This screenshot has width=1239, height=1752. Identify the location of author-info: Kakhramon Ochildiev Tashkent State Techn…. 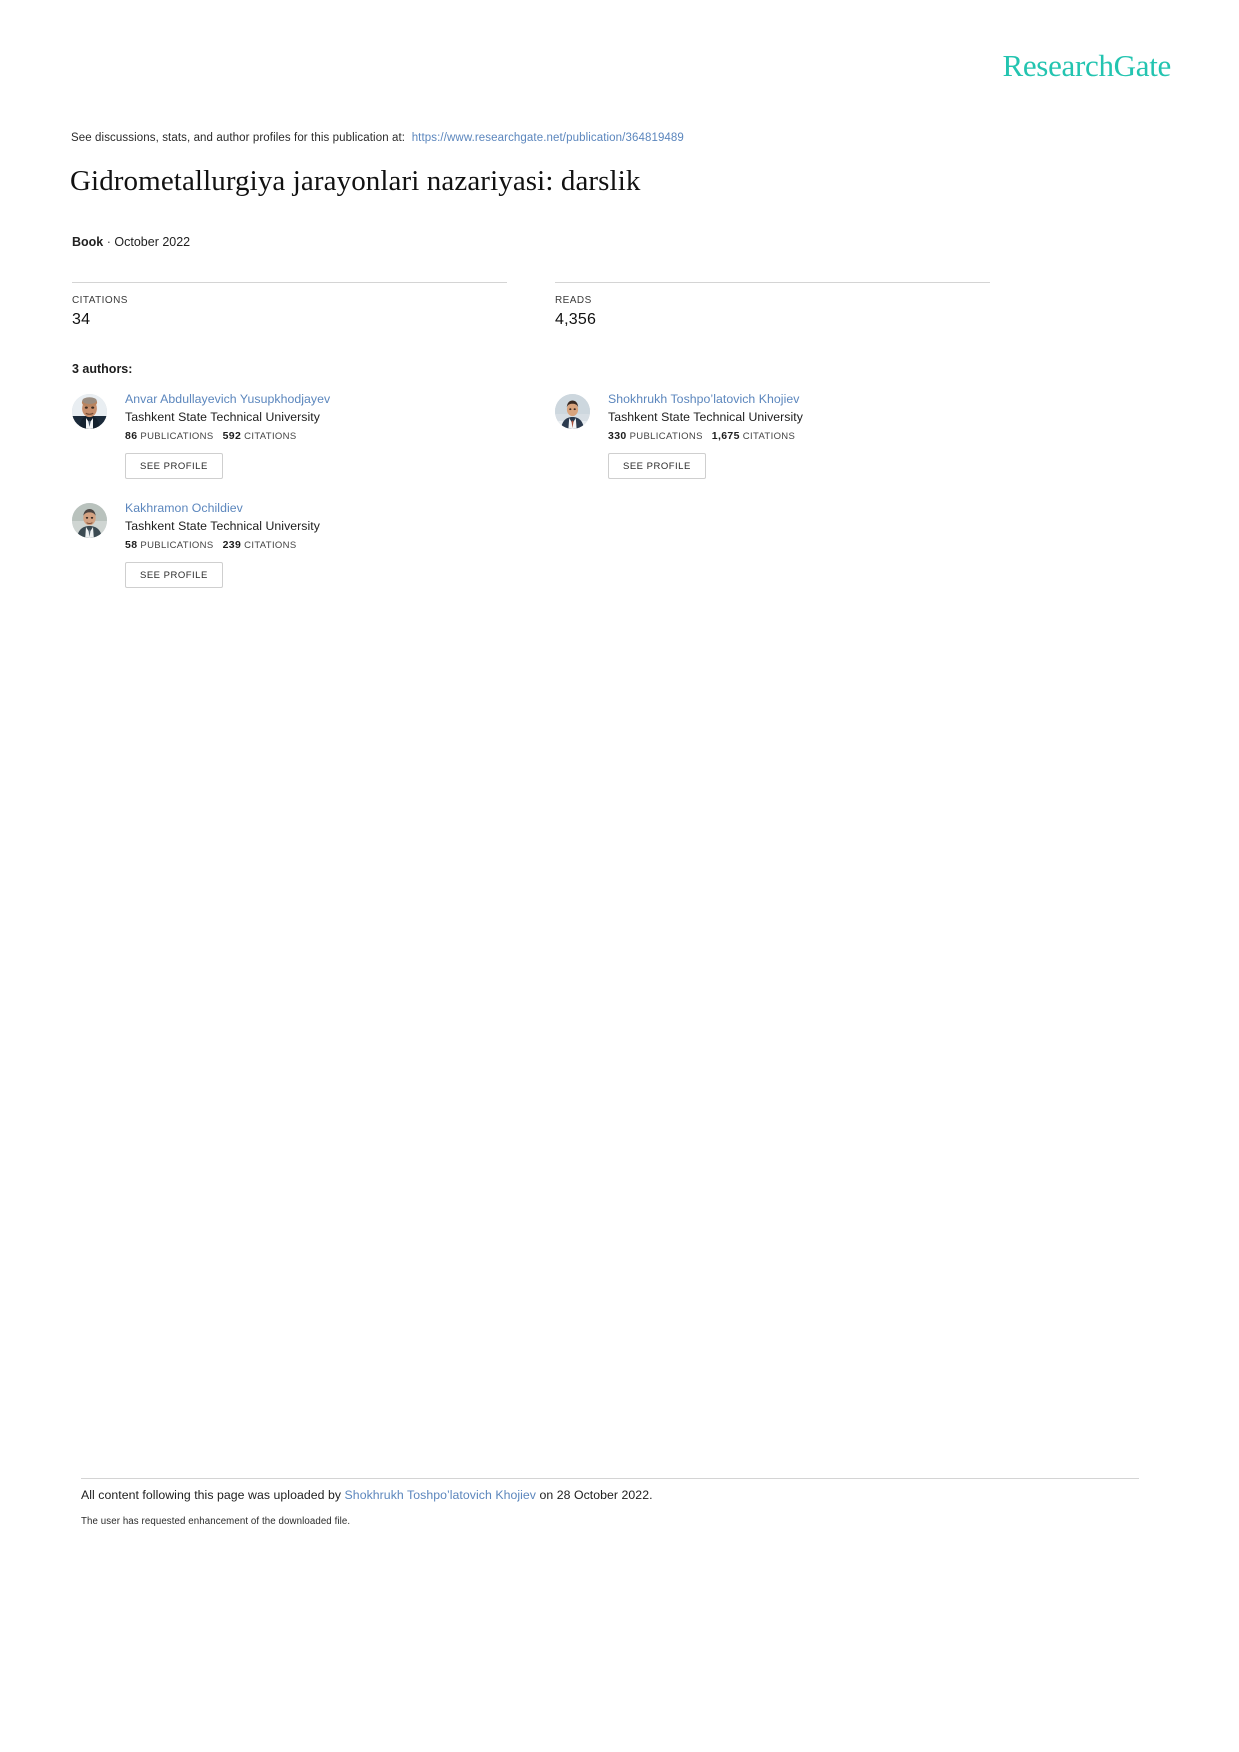
(337, 544).